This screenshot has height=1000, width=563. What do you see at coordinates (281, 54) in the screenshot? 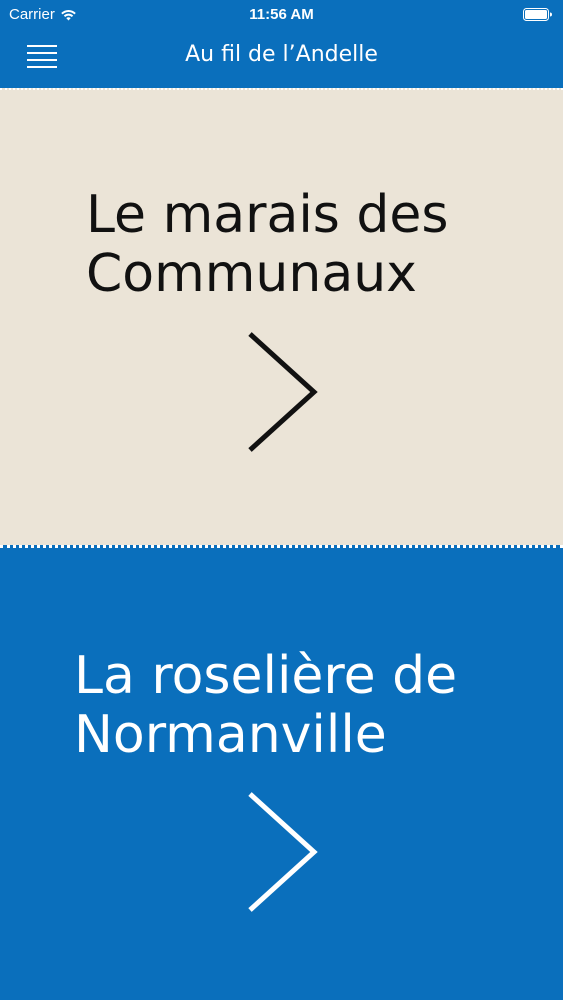
I see `page-title: Au fil de l’Andelle` at bounding box center [281, 54].